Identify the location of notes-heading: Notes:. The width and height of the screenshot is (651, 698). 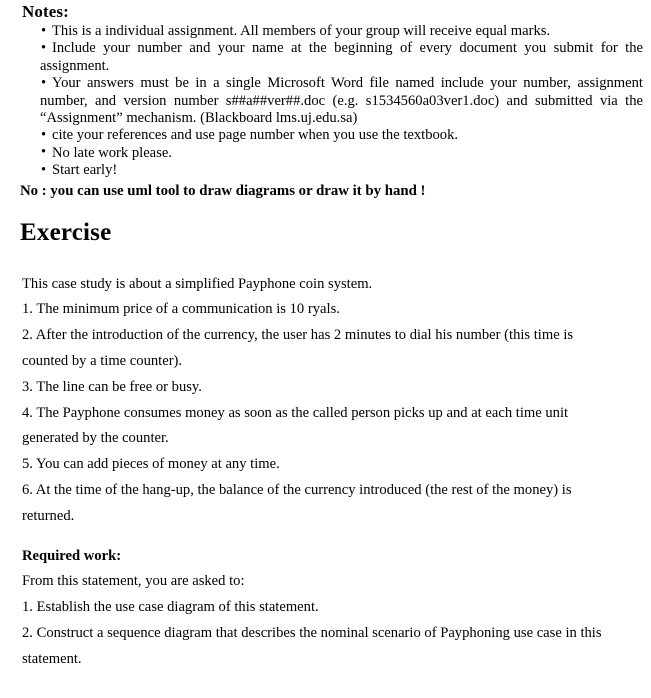
(45, 11).